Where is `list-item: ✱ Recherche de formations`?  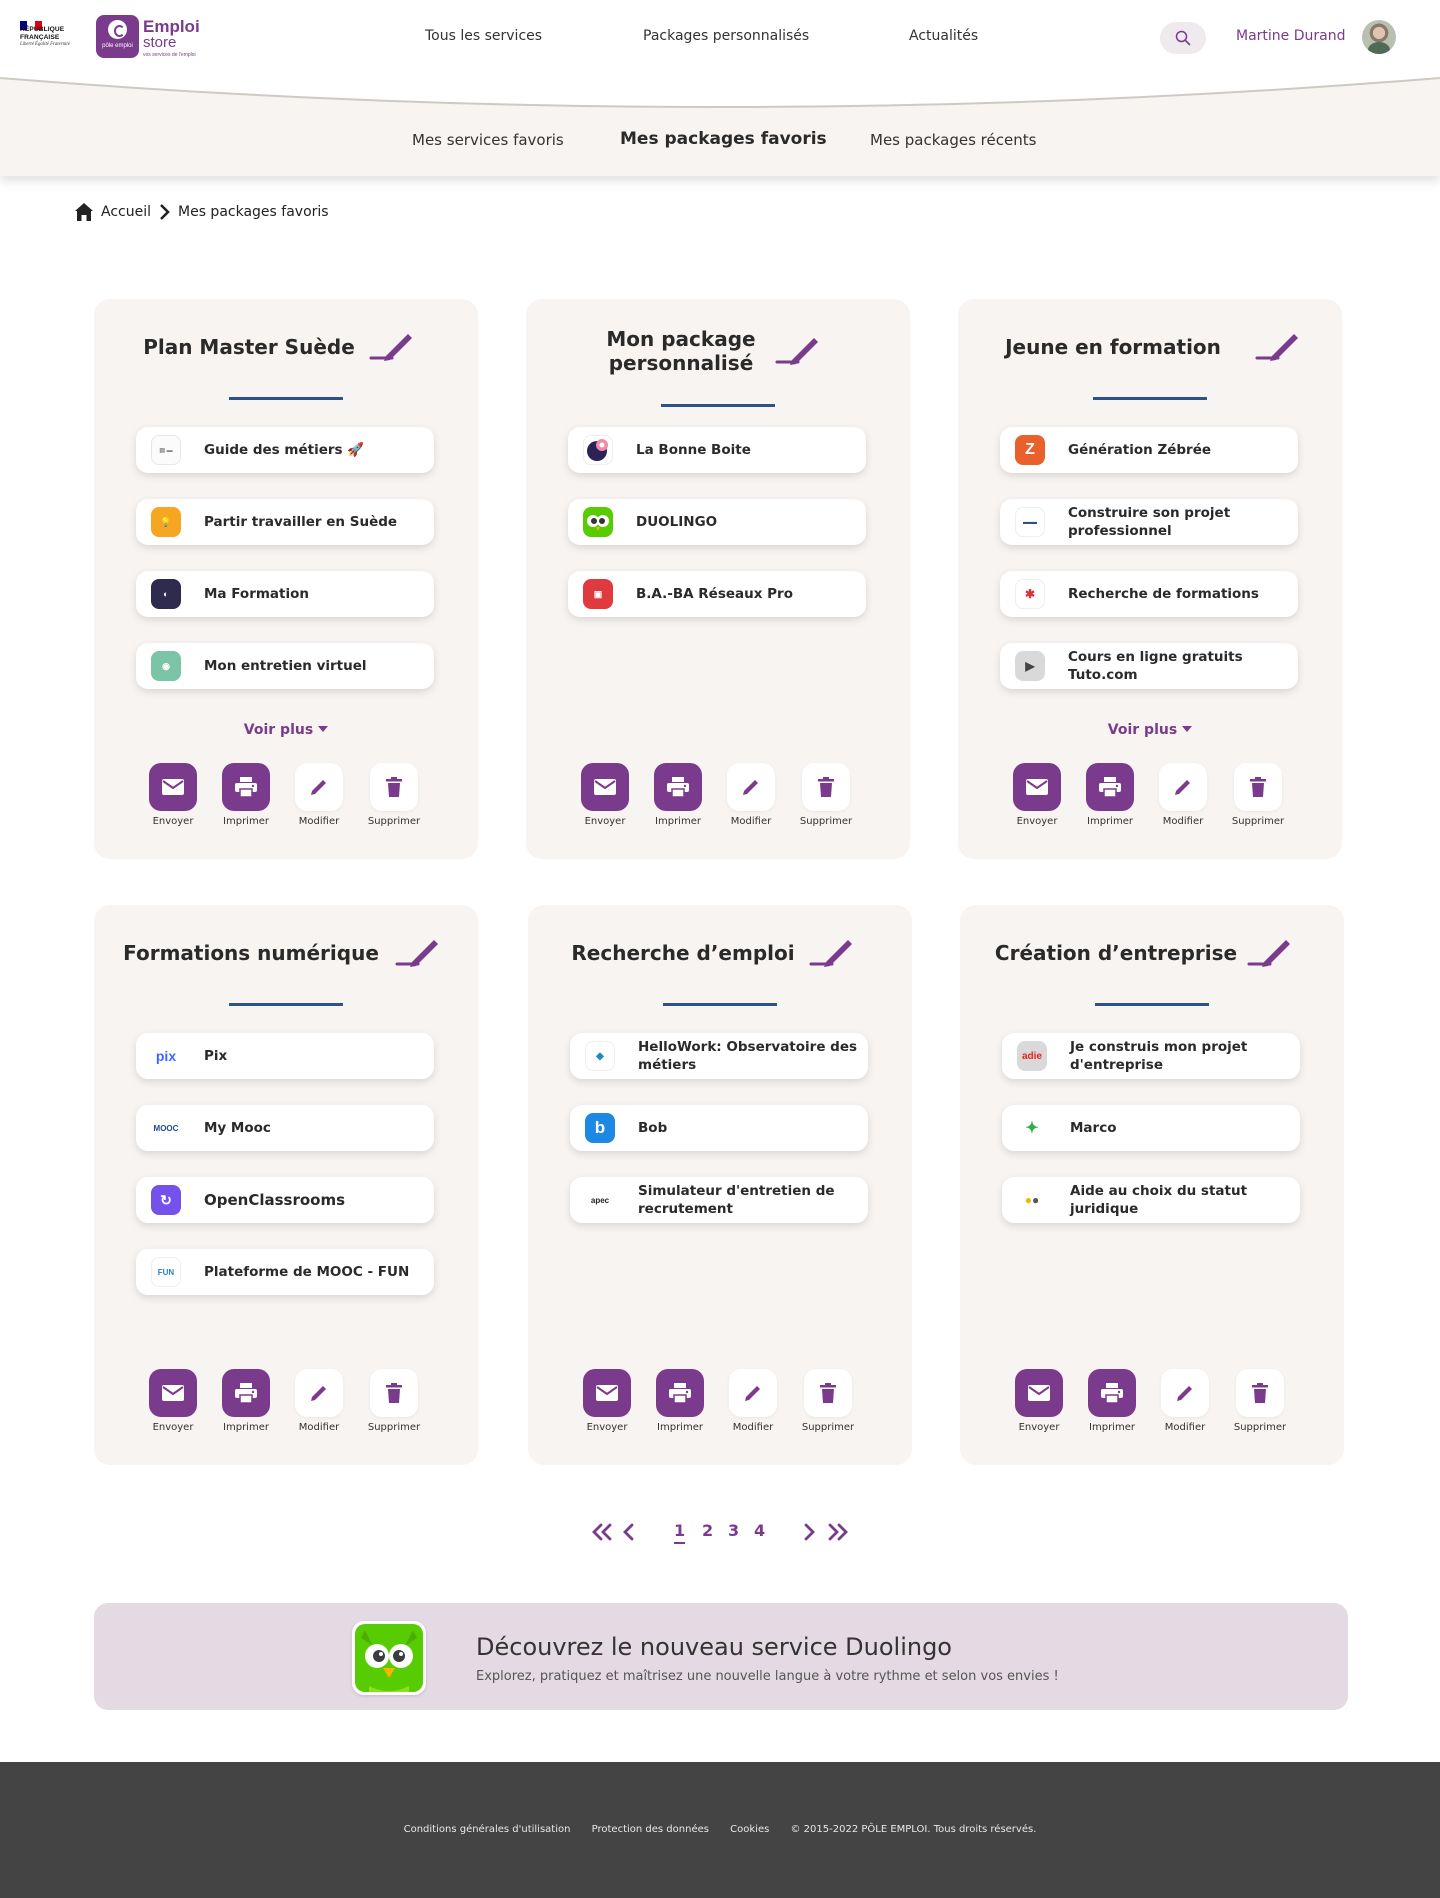
list-item: ✱ Recherche de formations is located at coordinates (1149, 594).